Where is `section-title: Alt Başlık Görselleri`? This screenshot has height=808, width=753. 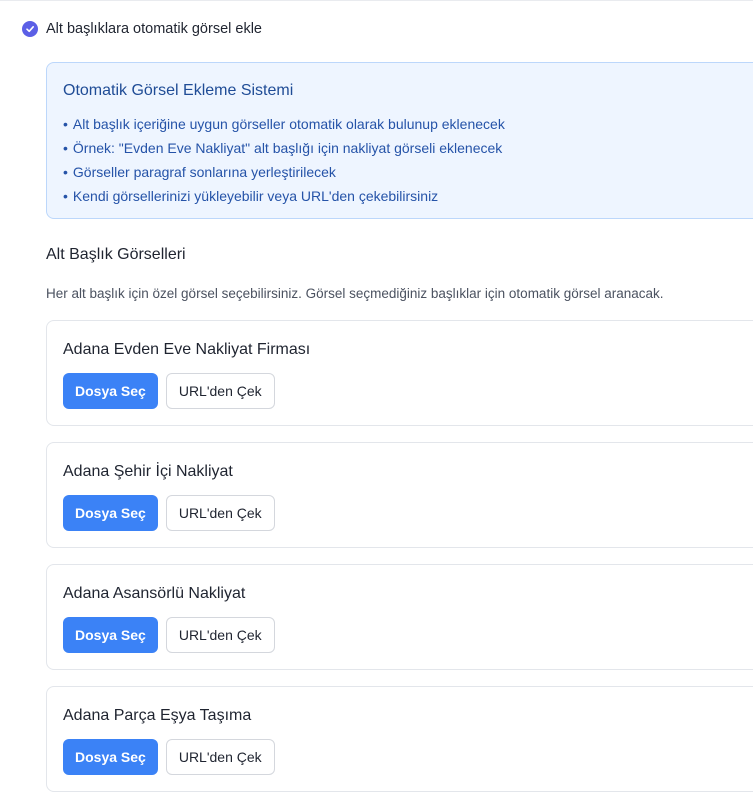
section-title: Alt Başlık Görselleri is located at coordinates (116, 254).